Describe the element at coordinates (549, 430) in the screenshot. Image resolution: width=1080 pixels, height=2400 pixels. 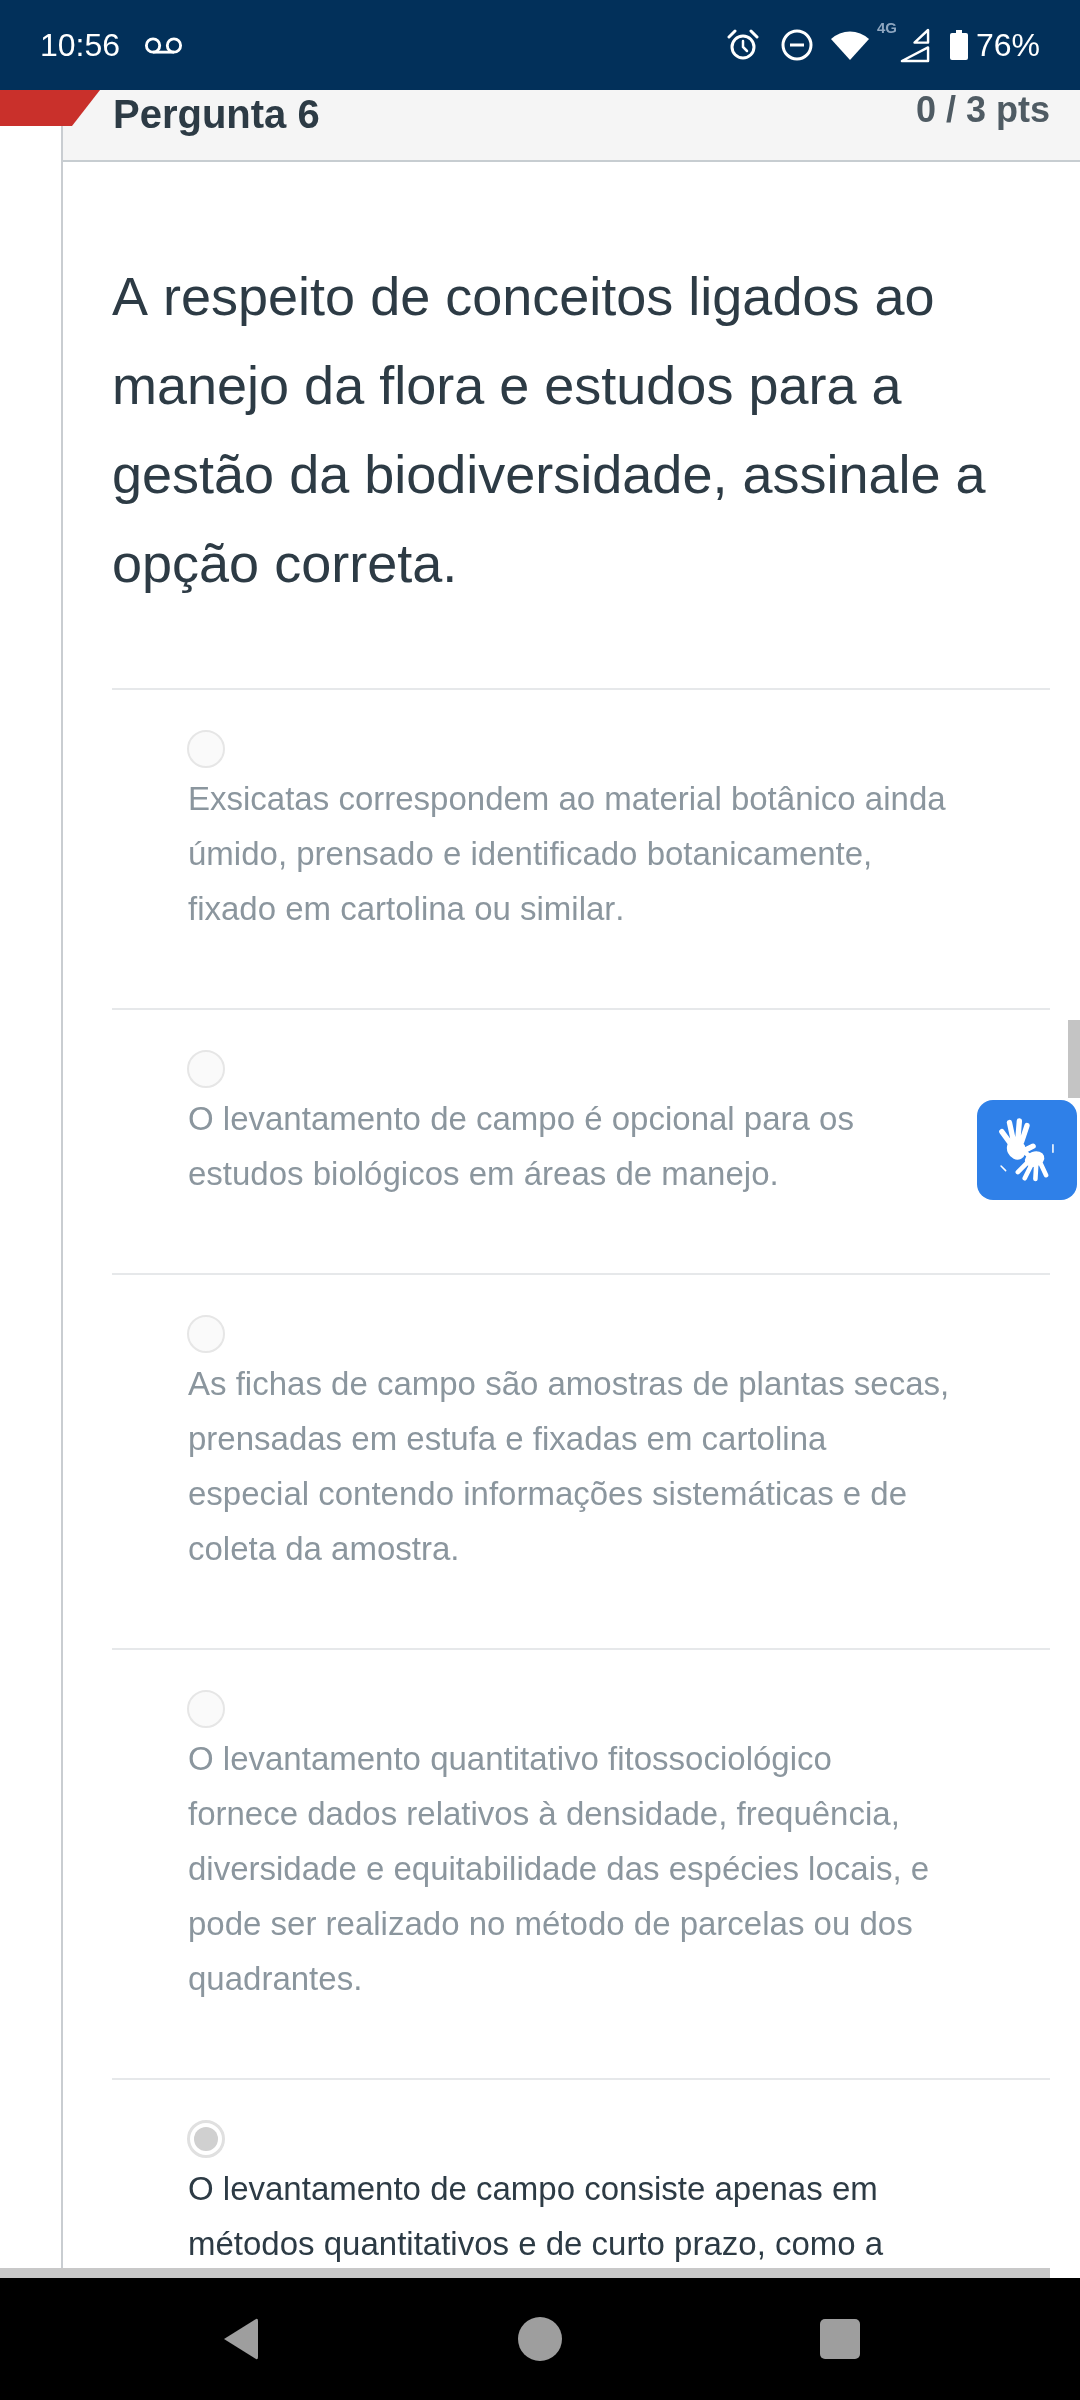
I see `question-text: A respeito de conceitos ligados ao manejo da flora e estudos para a gestão da biodiversidade, assinale a opção correta.` at that location.